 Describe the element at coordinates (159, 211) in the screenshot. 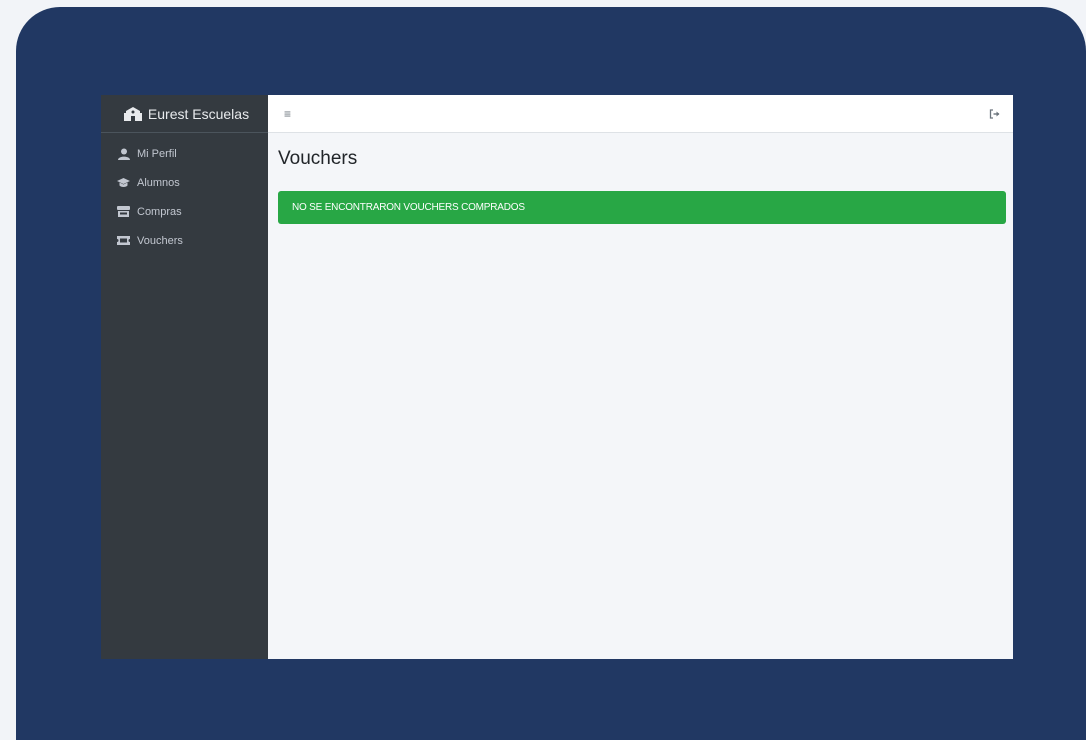

I see `sidebar-item-label: Compras` at that location.